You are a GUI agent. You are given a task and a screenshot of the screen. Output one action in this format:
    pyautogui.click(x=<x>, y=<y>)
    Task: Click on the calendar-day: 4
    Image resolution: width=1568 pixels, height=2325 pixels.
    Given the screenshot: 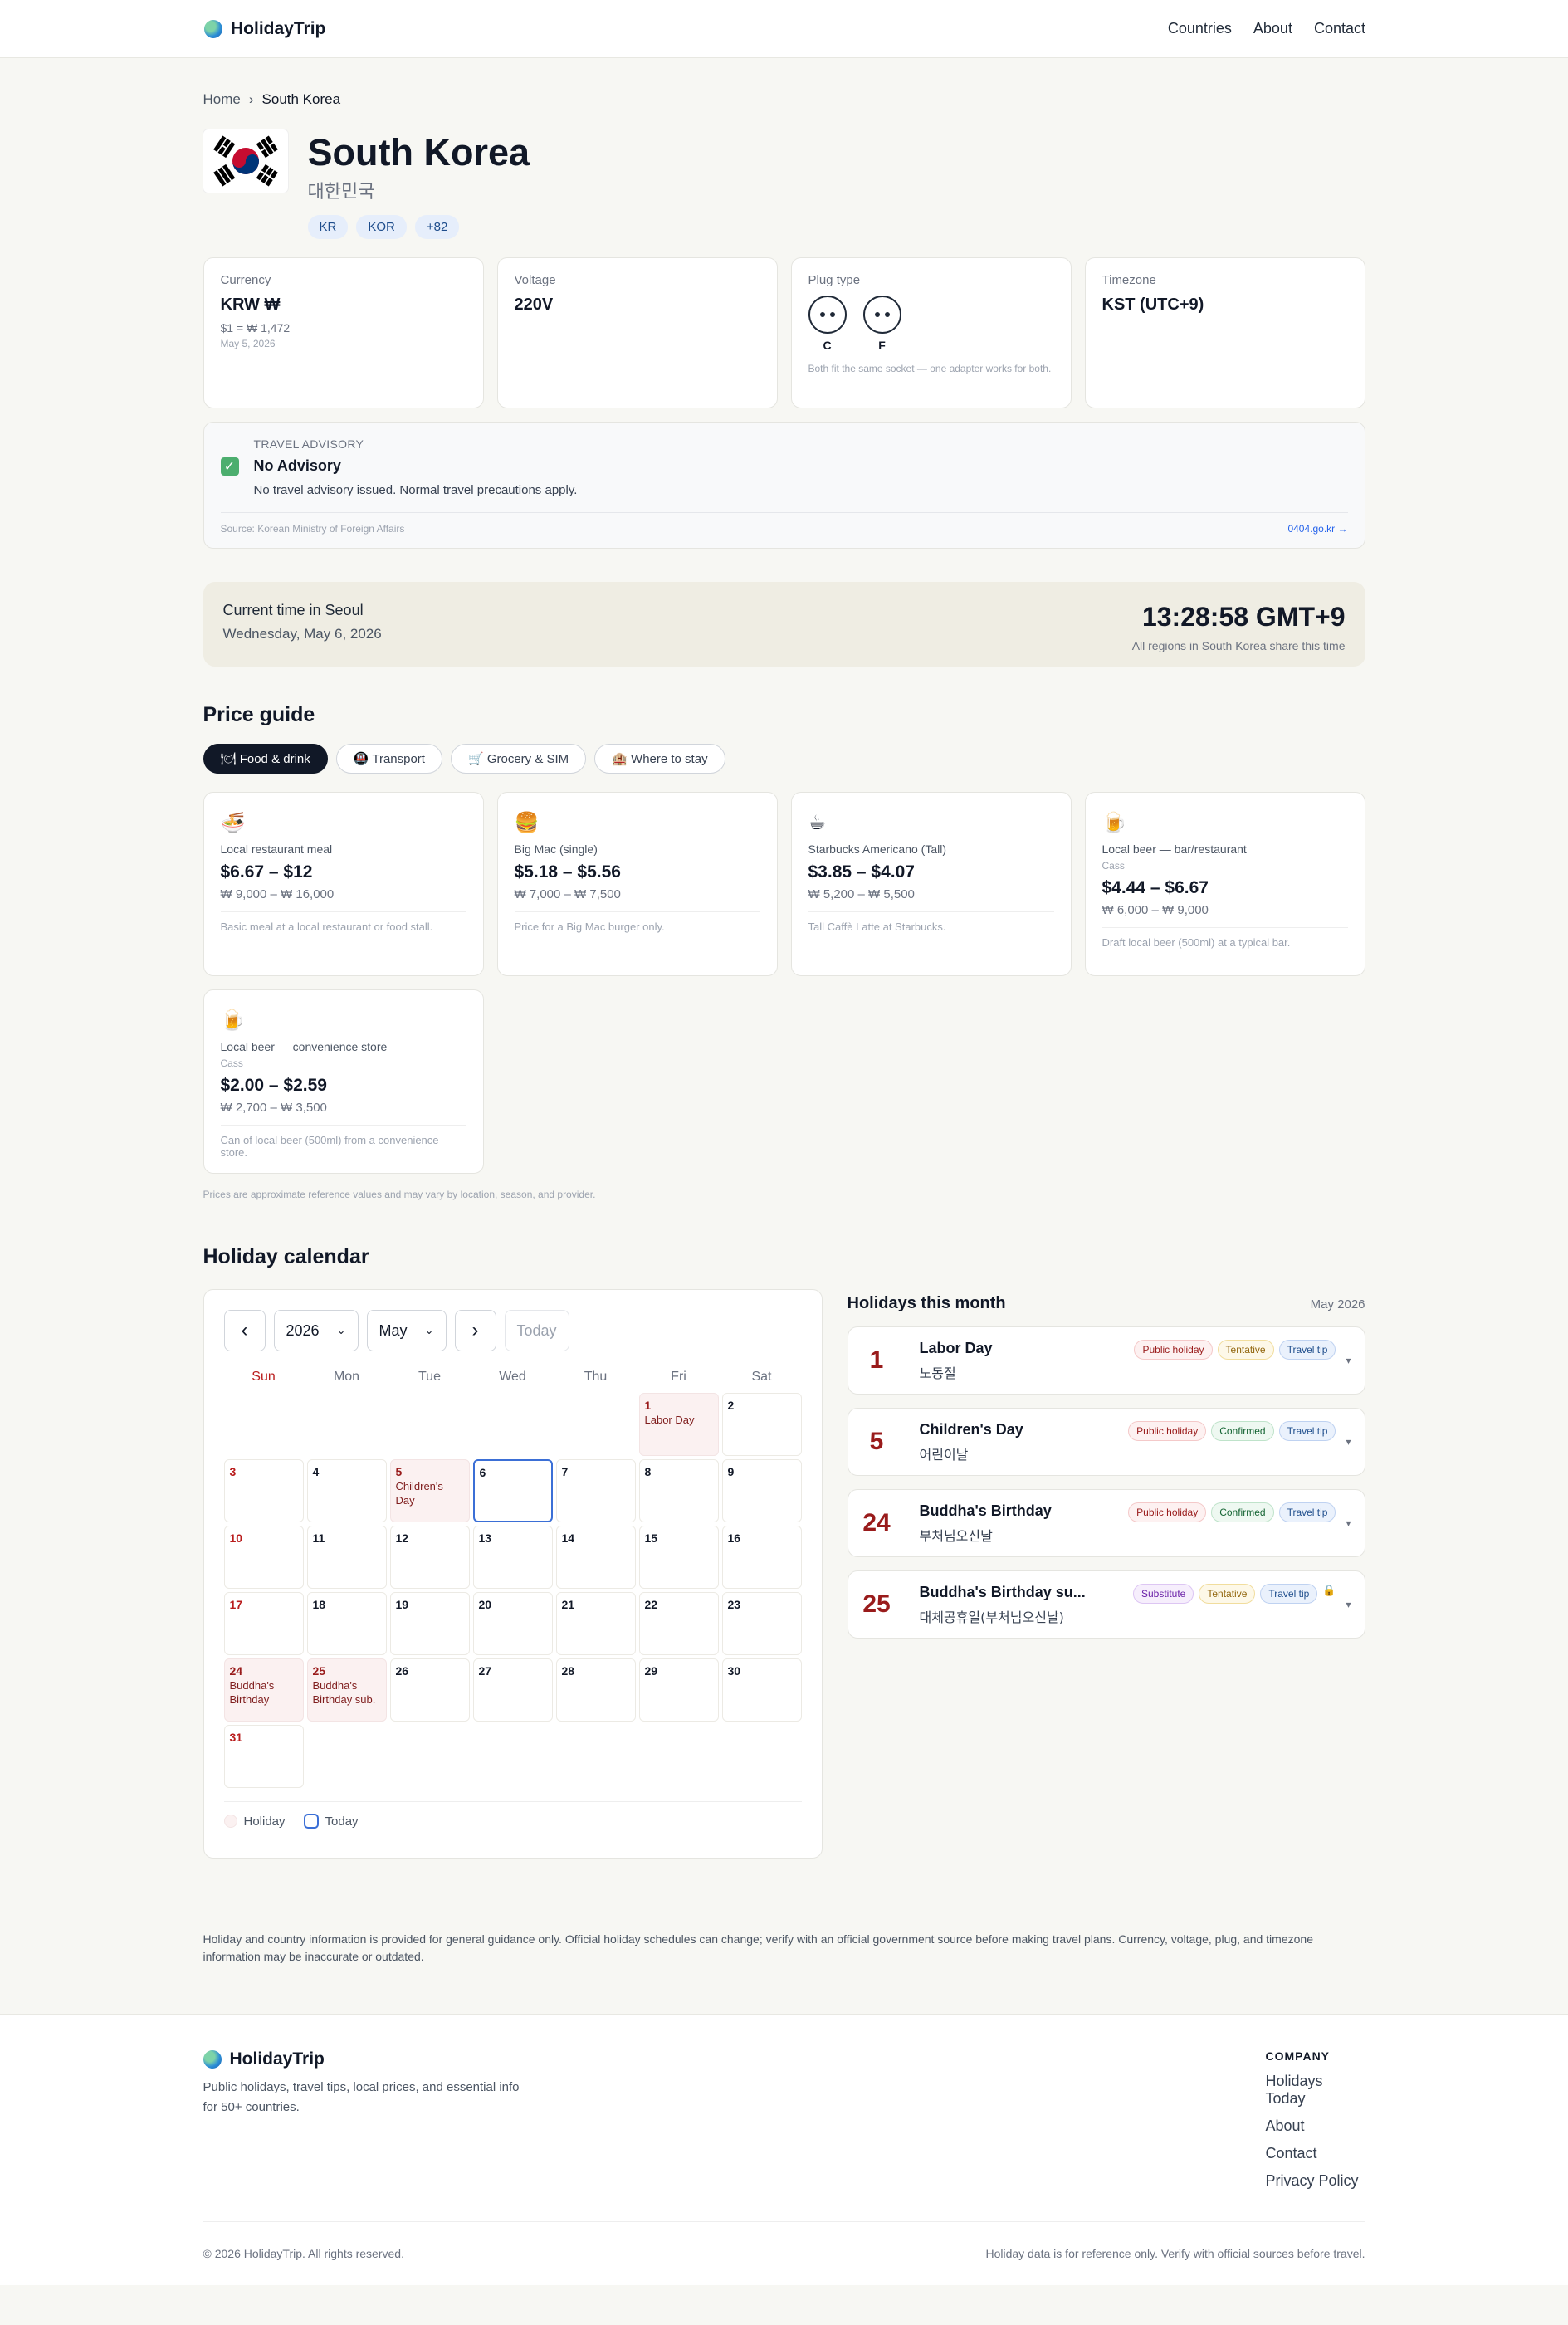 What is the action you would take?
    pyautogui.click(x=347, y=1491)
    